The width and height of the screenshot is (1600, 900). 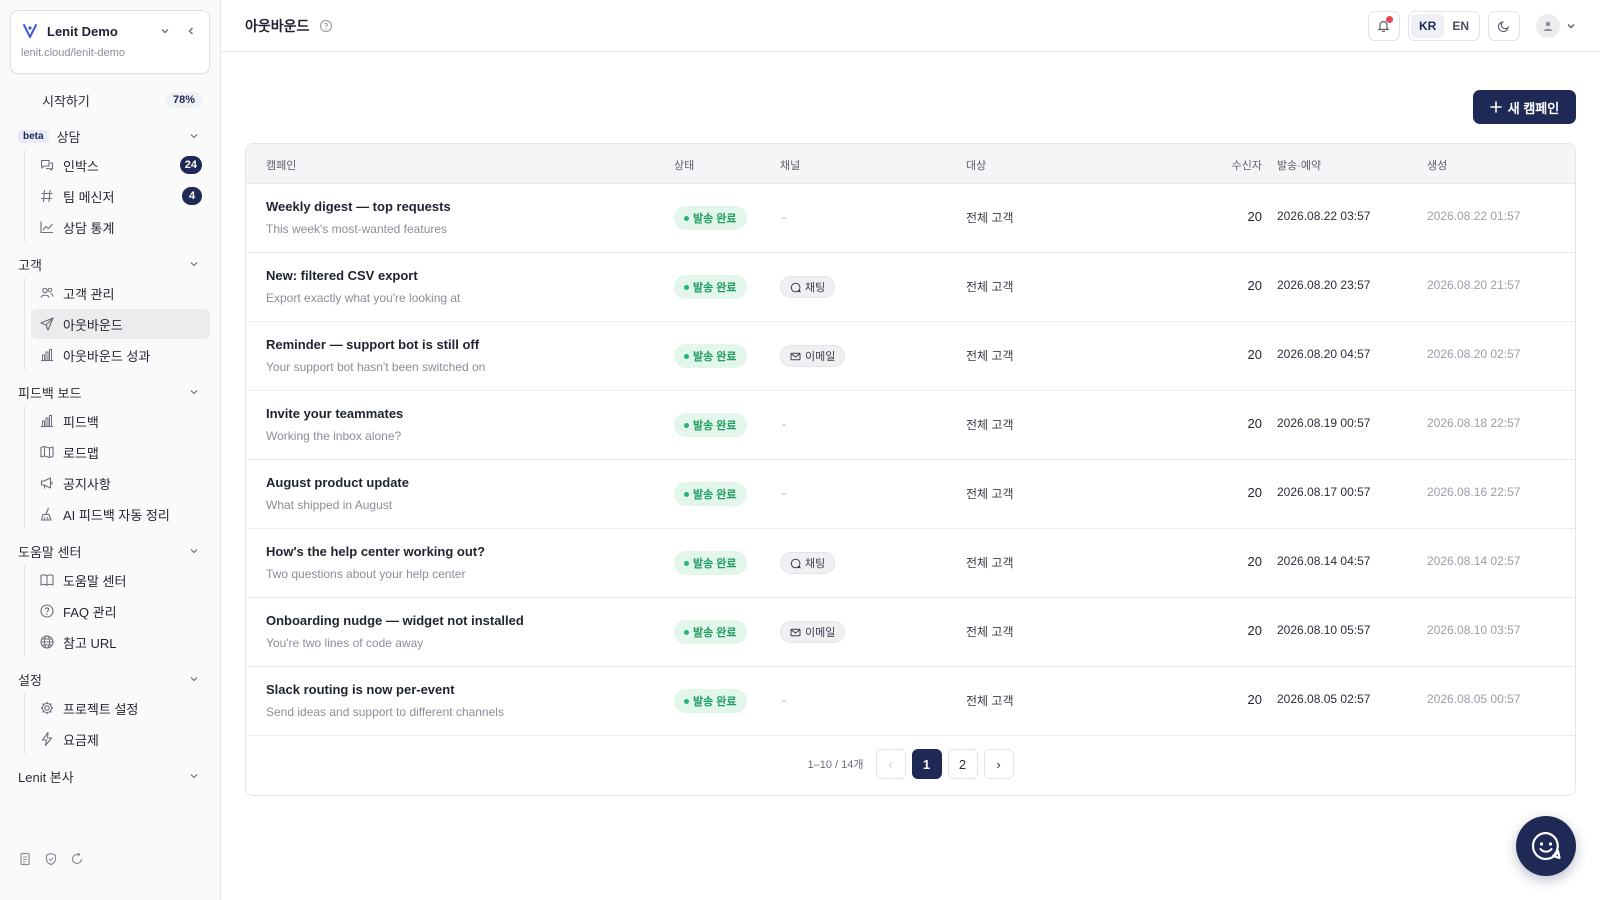 I want to click on sent-time: 2026.08.10 05:57, so click(x=1324, y=630).